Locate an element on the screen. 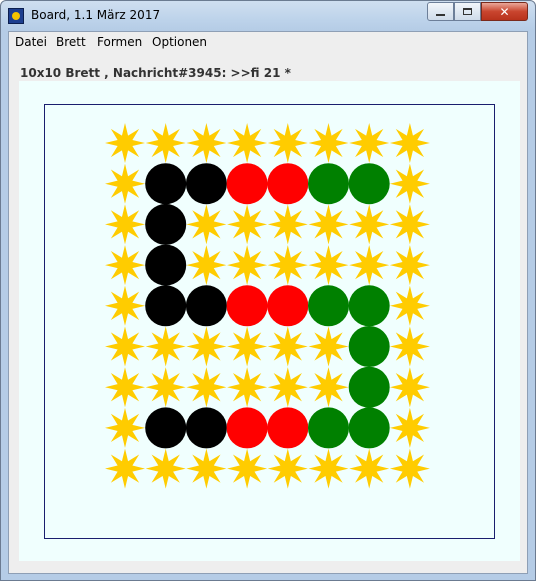  window-title: Board, 1.1 März 2017 is located at coordinates (96, 15).